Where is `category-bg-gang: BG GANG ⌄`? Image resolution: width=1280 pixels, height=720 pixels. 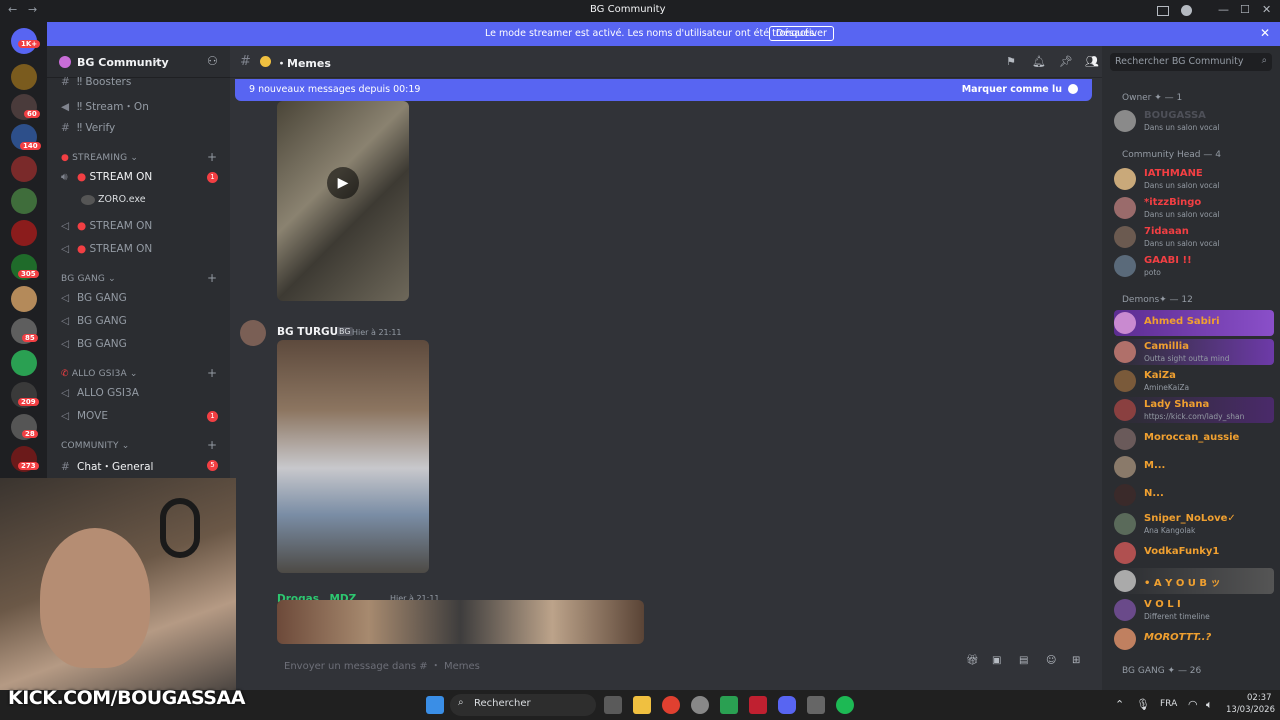 category-bg-gang: BG GANG ⌄ is located at coordinates (88, 279).